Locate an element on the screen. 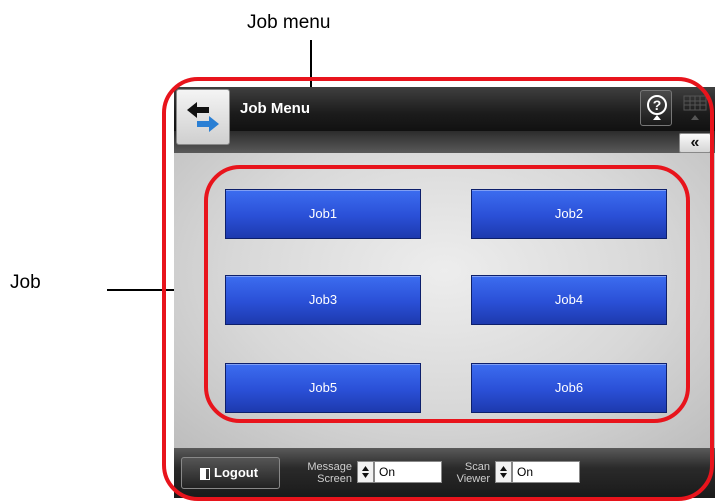 The width and height of the screenshot is (715, 501). job-button-3: Job3 is located at coordinates (323, 300).